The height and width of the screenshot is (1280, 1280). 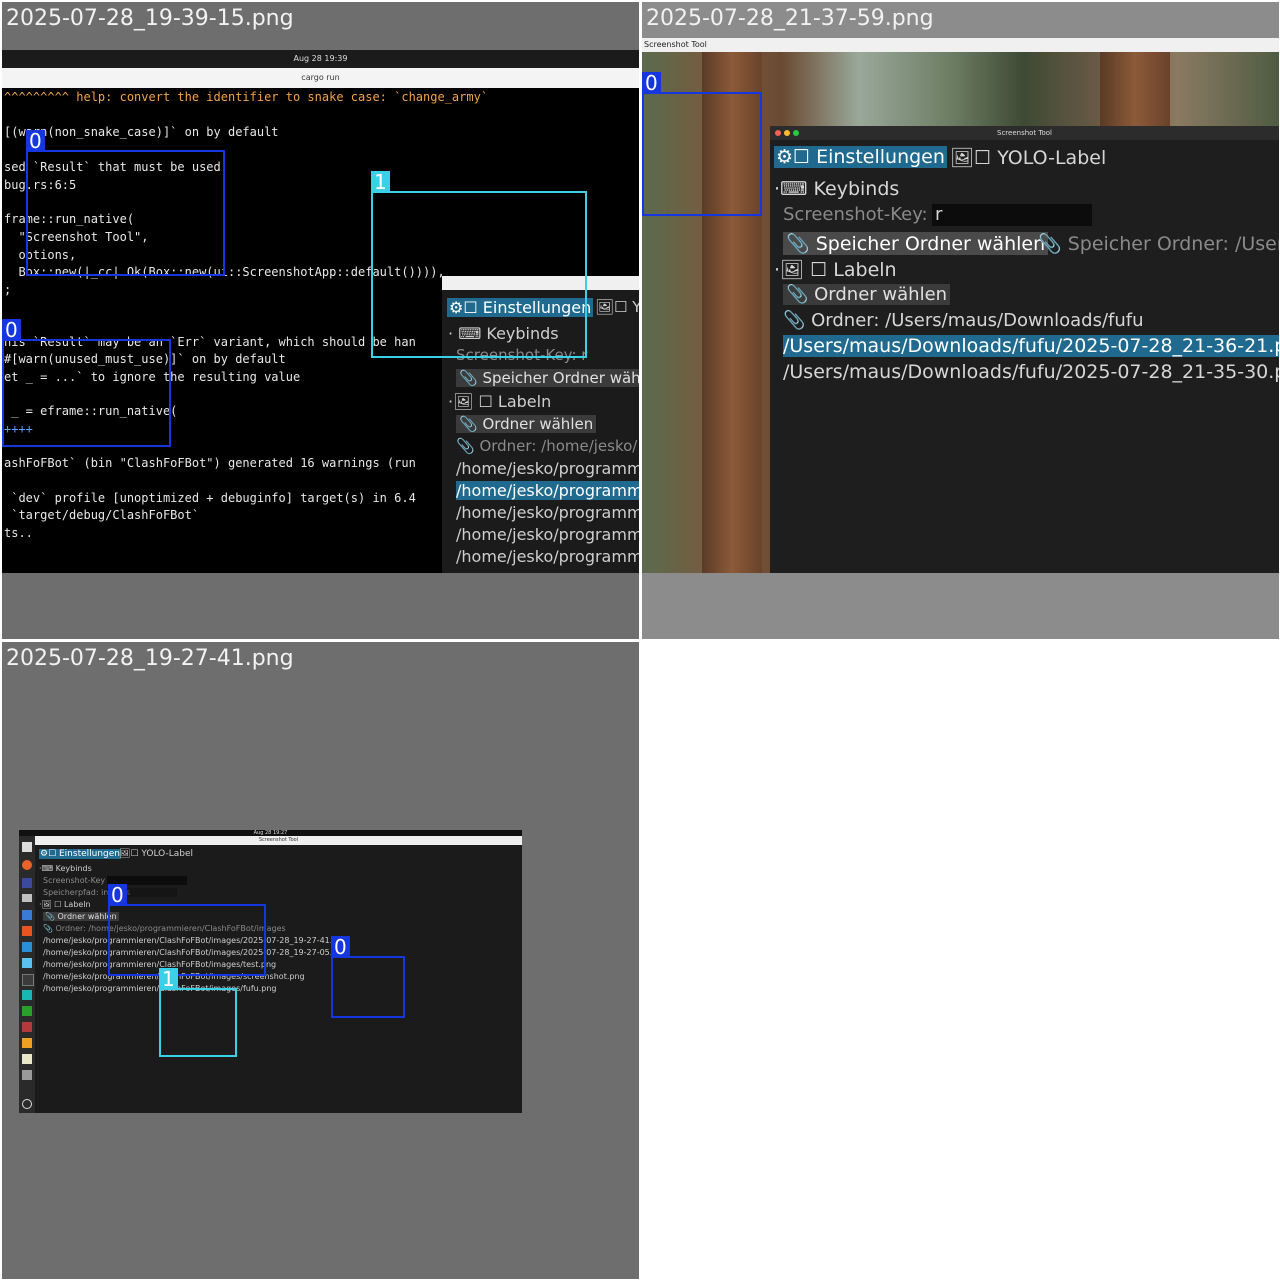 I want to click on tile-1-window-title: cargo run, so click(x=320, y=77).